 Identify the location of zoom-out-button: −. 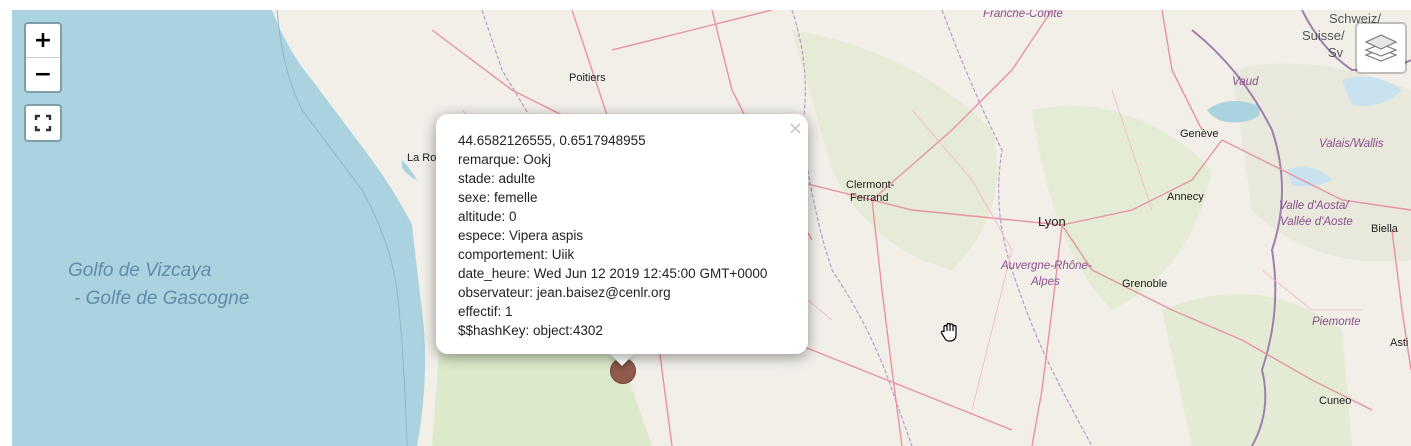
(43, 74).